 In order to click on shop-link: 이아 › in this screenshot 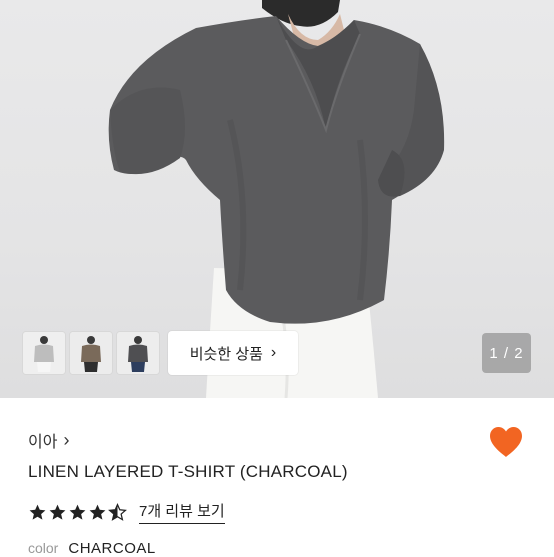, I will do `click(48, 440)`.